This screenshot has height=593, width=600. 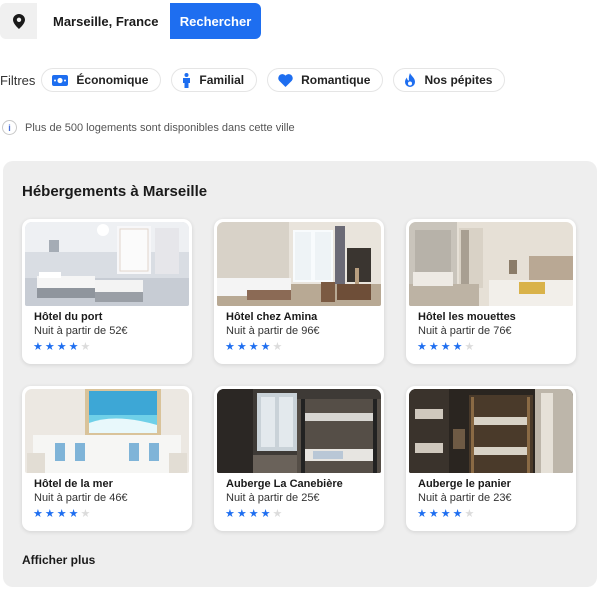 What do you see at coordinates (272, 317) in the screenshot?
I see `listing-name: Hôtel chez Amina` at bounding box center [272, 317].